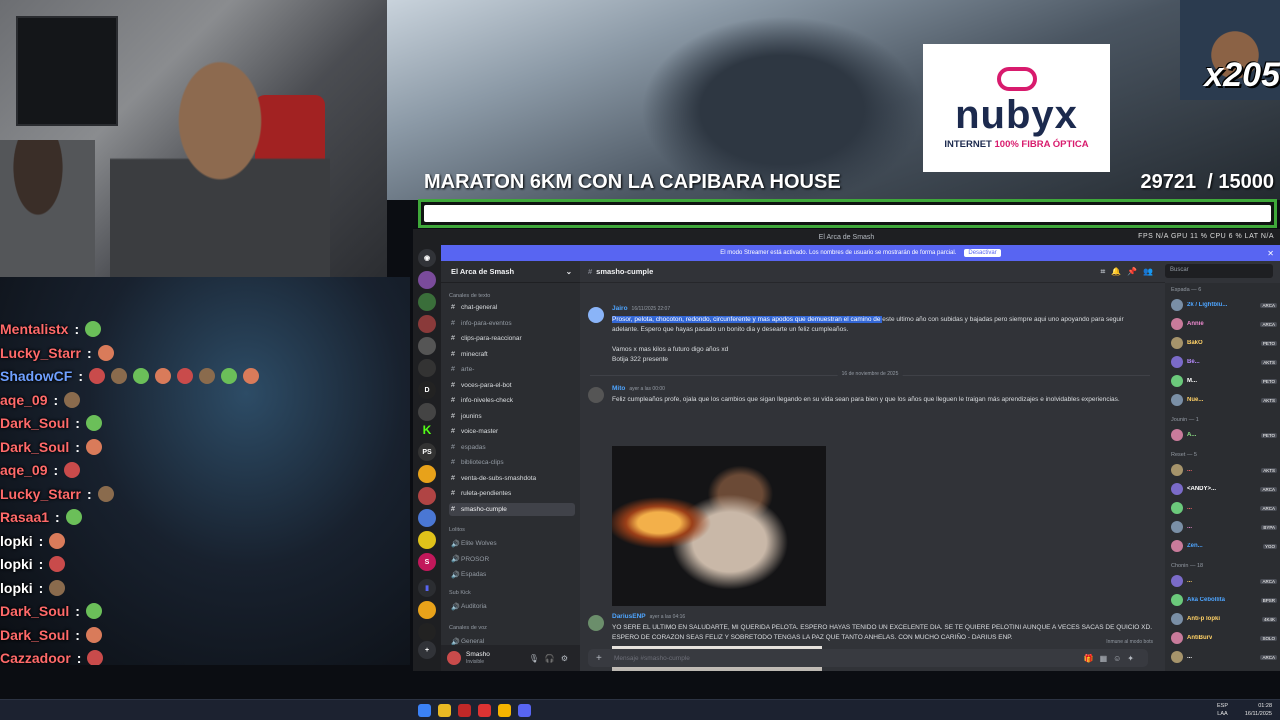 The image size is (1280, 720). I want to click on multiplier-text: x205, so click(1242, 75).